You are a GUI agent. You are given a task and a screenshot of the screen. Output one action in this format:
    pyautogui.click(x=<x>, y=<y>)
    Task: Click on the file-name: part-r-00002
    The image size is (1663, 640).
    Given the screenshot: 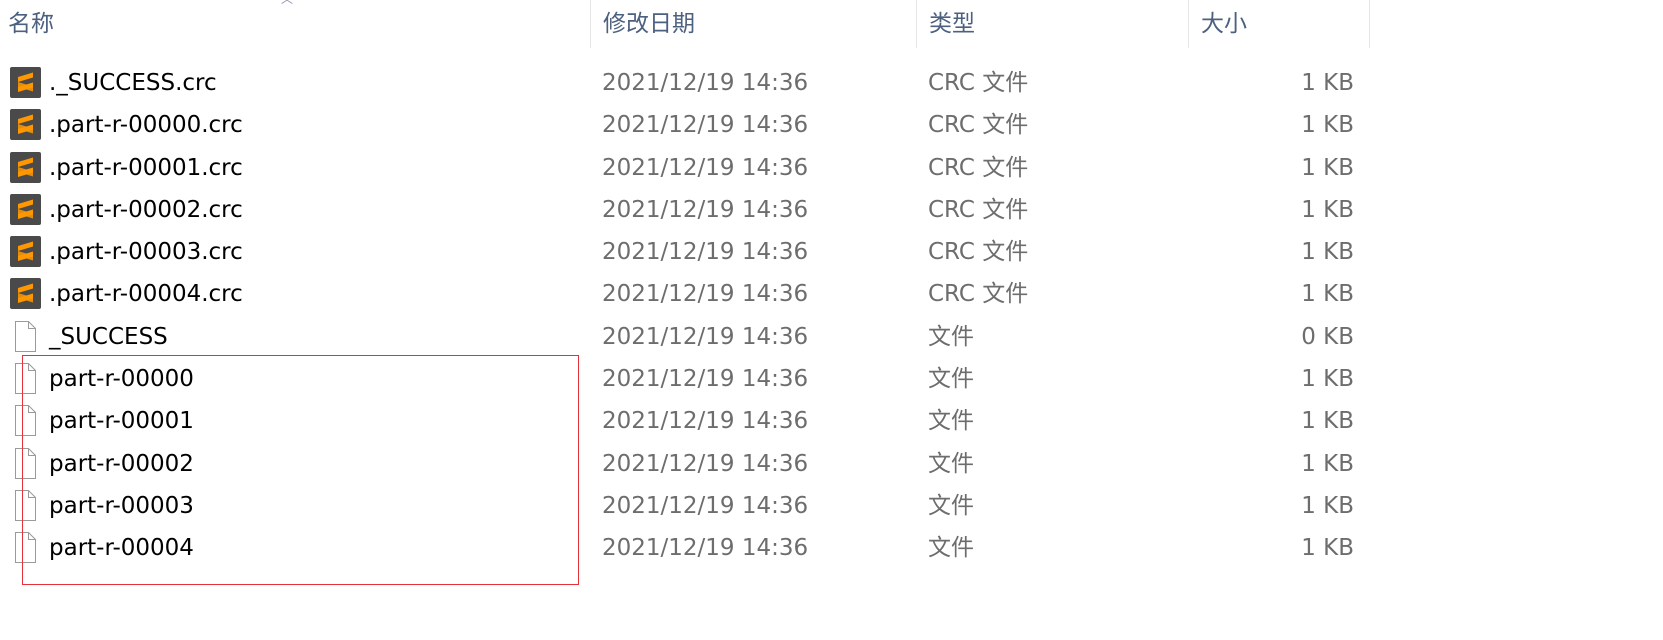 What is the action you would take?
    pyautogui.click(x=121, y=463)
    